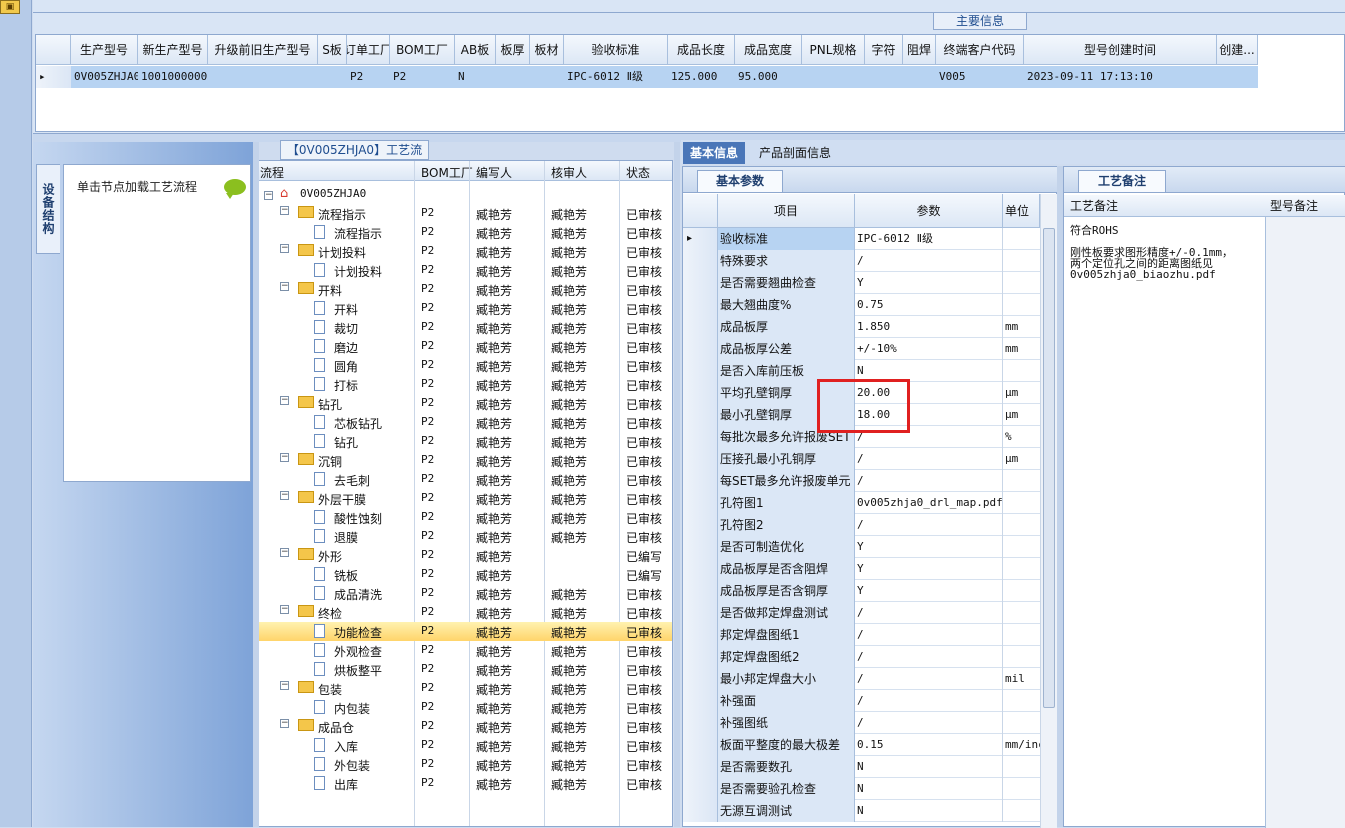 This screenshot has height=828, width=1345. Describe the element at coordinates (465, 650) in the screenshot. I see `tree-row: 外观检查 P2 臧艳芳 臧艳芳 已审核` at that location.